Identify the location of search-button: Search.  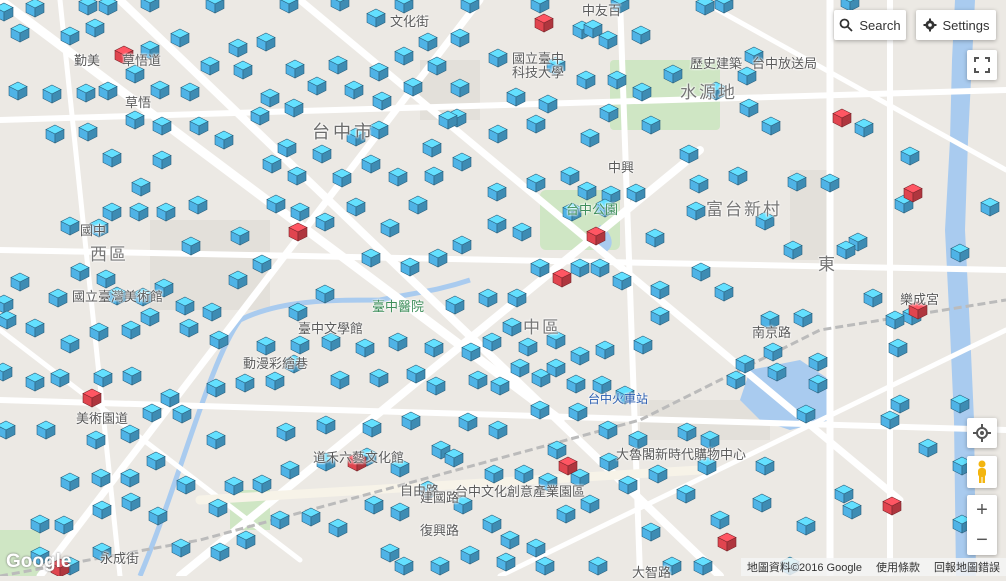
(870, 25).